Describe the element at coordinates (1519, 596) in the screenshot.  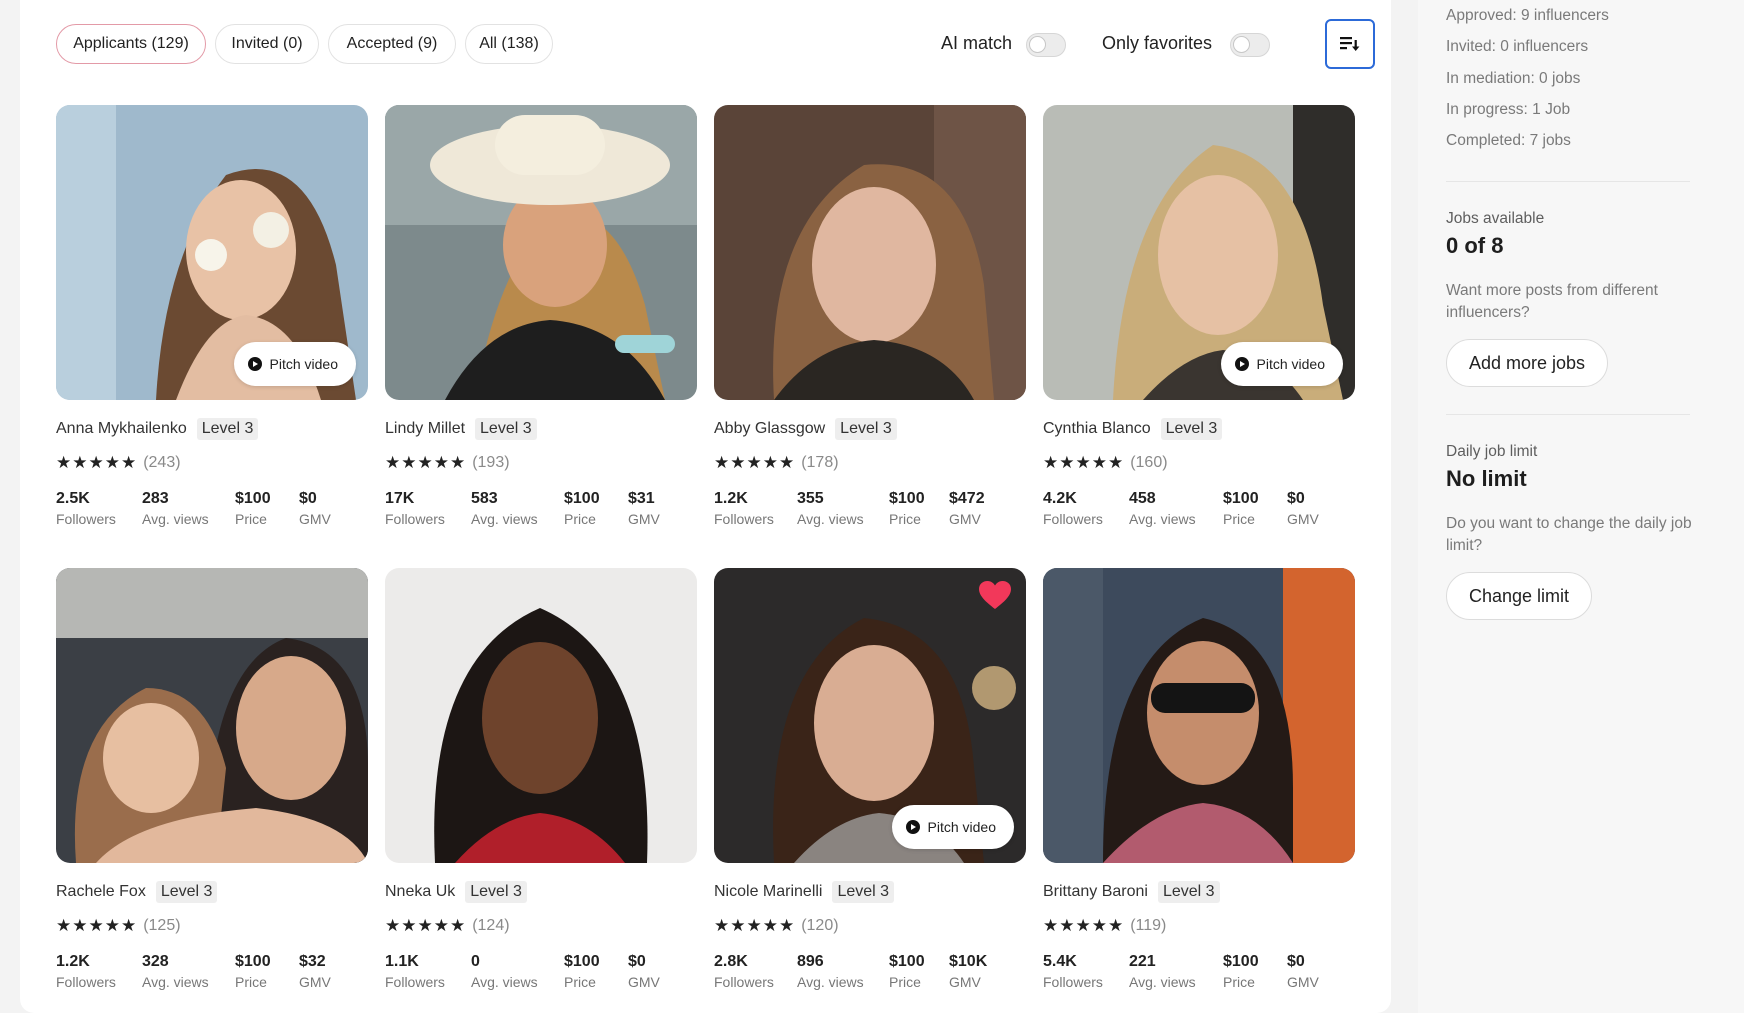
I see `change-limit-button: Change limit` at that location.